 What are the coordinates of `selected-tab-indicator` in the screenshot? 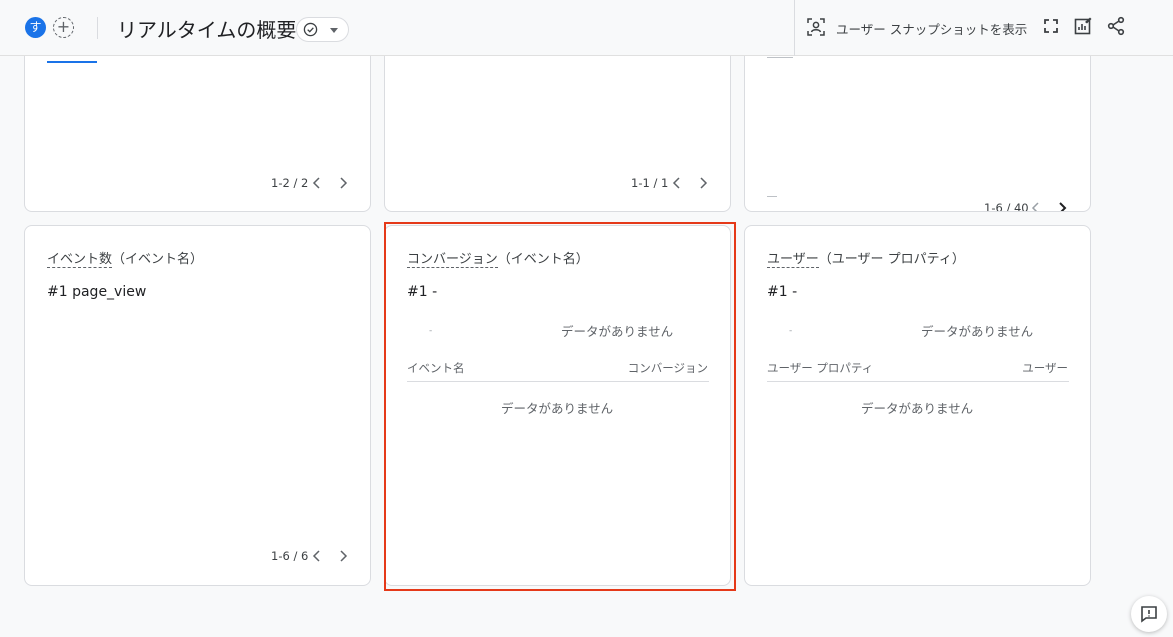 It's located at (72, 62).